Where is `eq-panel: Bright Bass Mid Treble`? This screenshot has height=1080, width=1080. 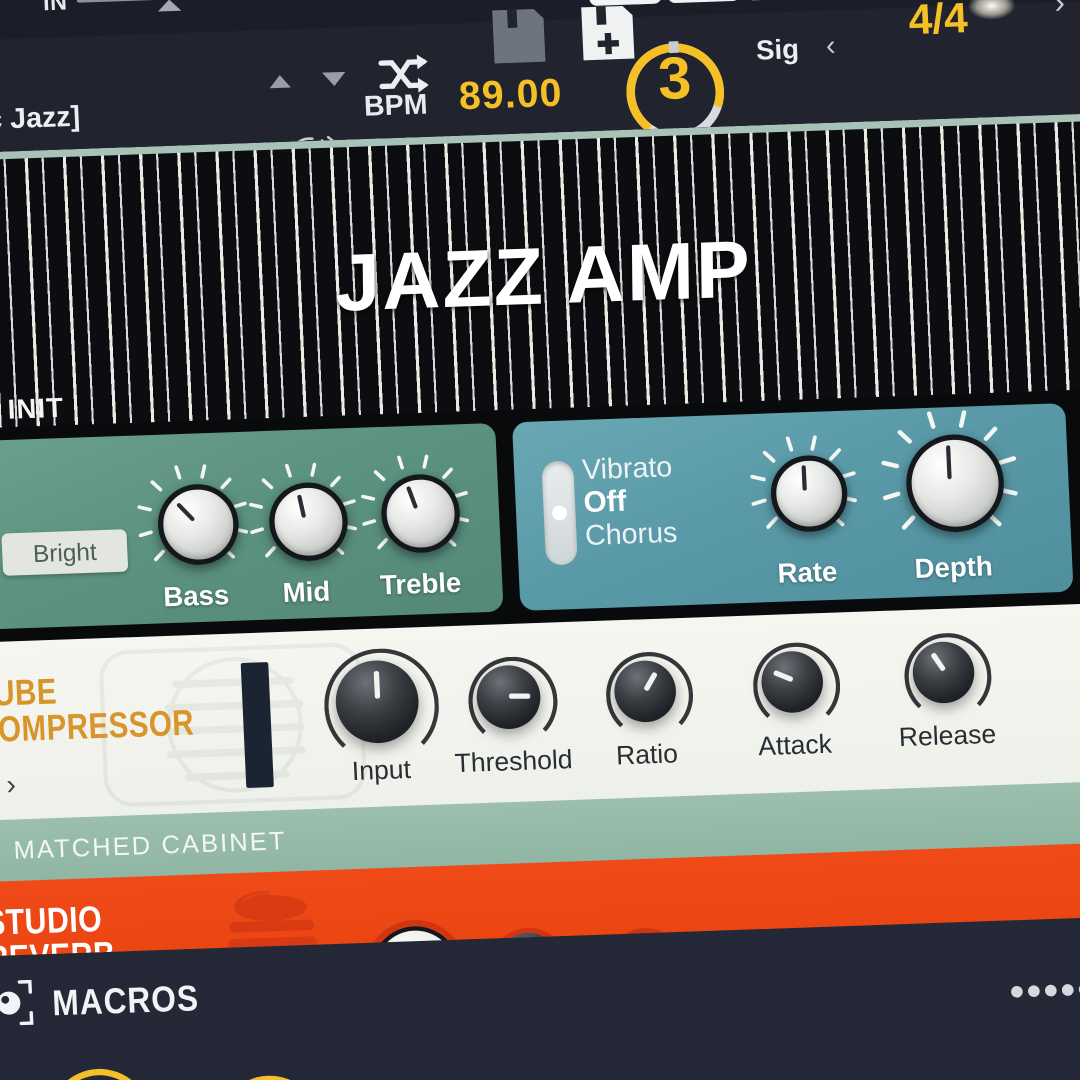
eq-panel: Bright Bass Mid Treble is located at coordinates (252, 526).